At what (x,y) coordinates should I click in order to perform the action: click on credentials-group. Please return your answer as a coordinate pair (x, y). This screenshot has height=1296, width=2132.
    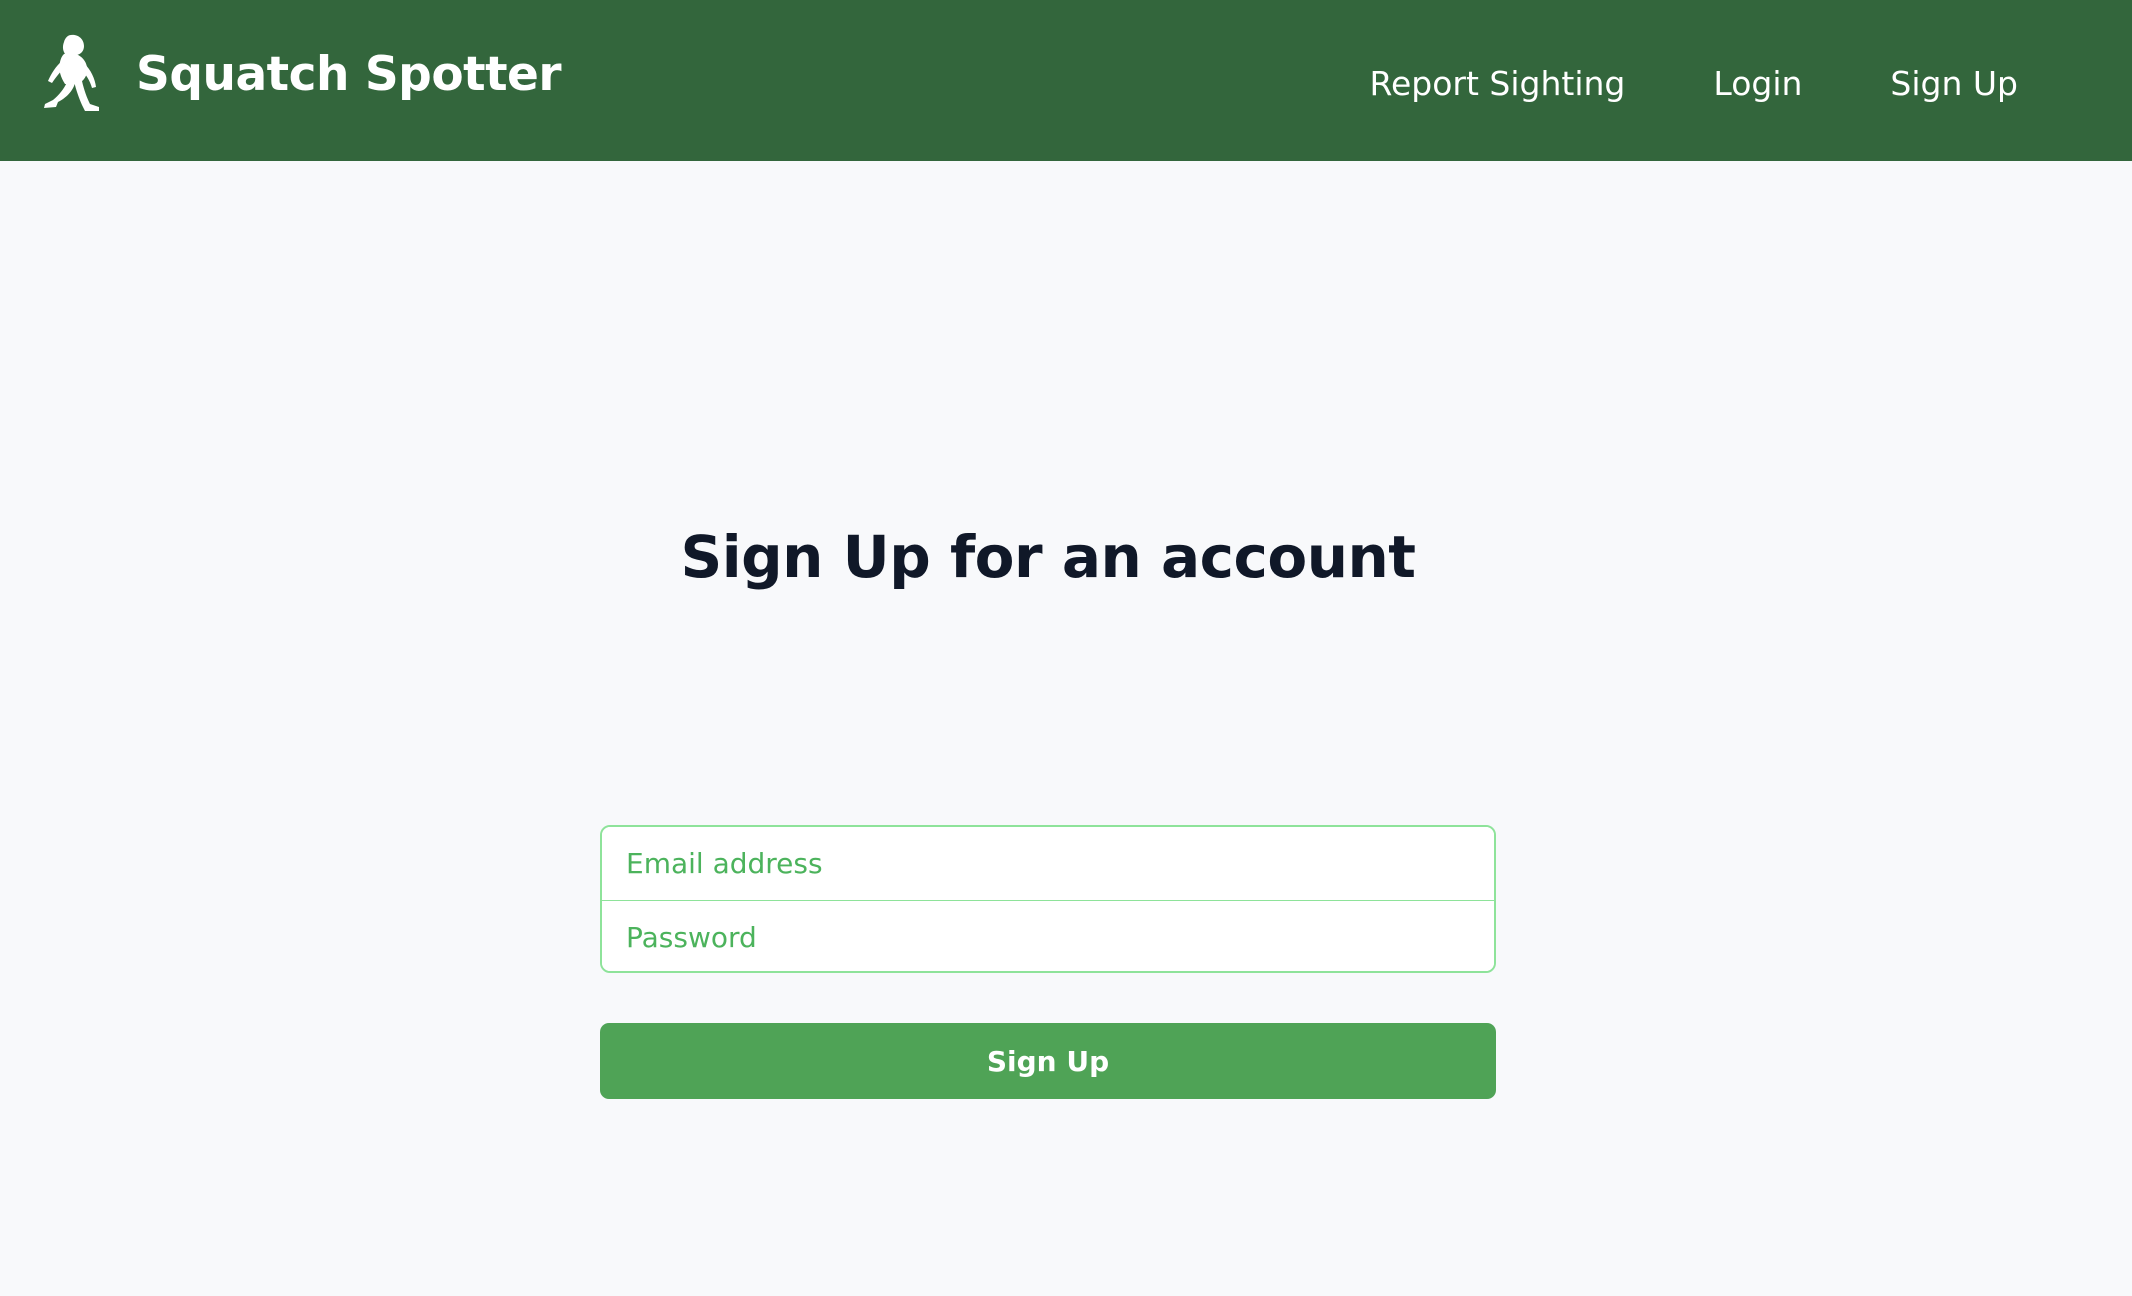
    Looking at the image, I should click on (1048, 899).